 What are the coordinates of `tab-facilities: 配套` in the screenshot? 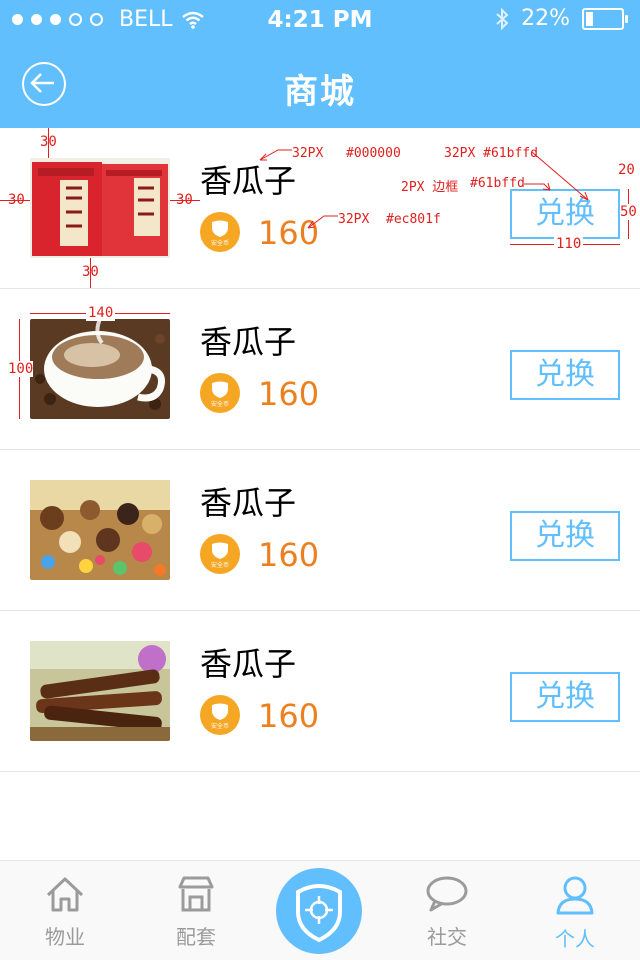 It's located at (196, 912).